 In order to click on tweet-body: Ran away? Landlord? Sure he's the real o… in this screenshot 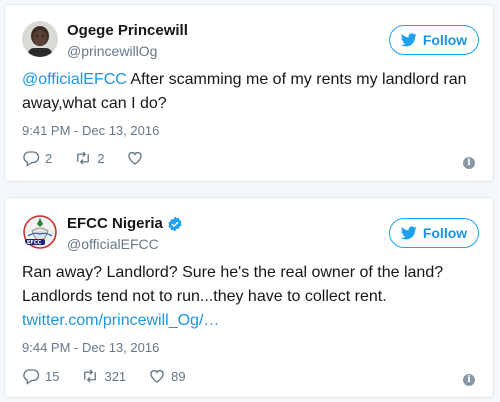, I will do `click(233, 284)`.